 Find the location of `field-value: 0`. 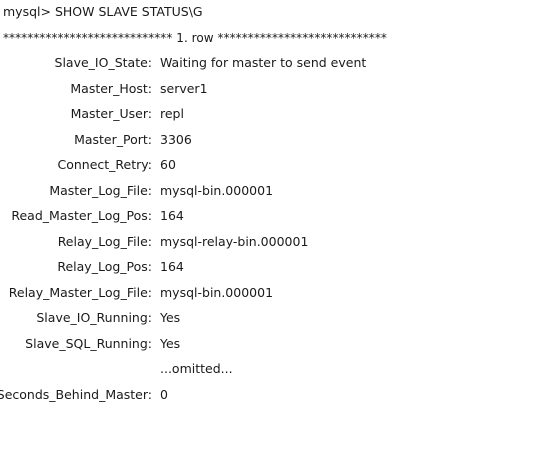

field-value: 0 is located at coordinates (164, 394).